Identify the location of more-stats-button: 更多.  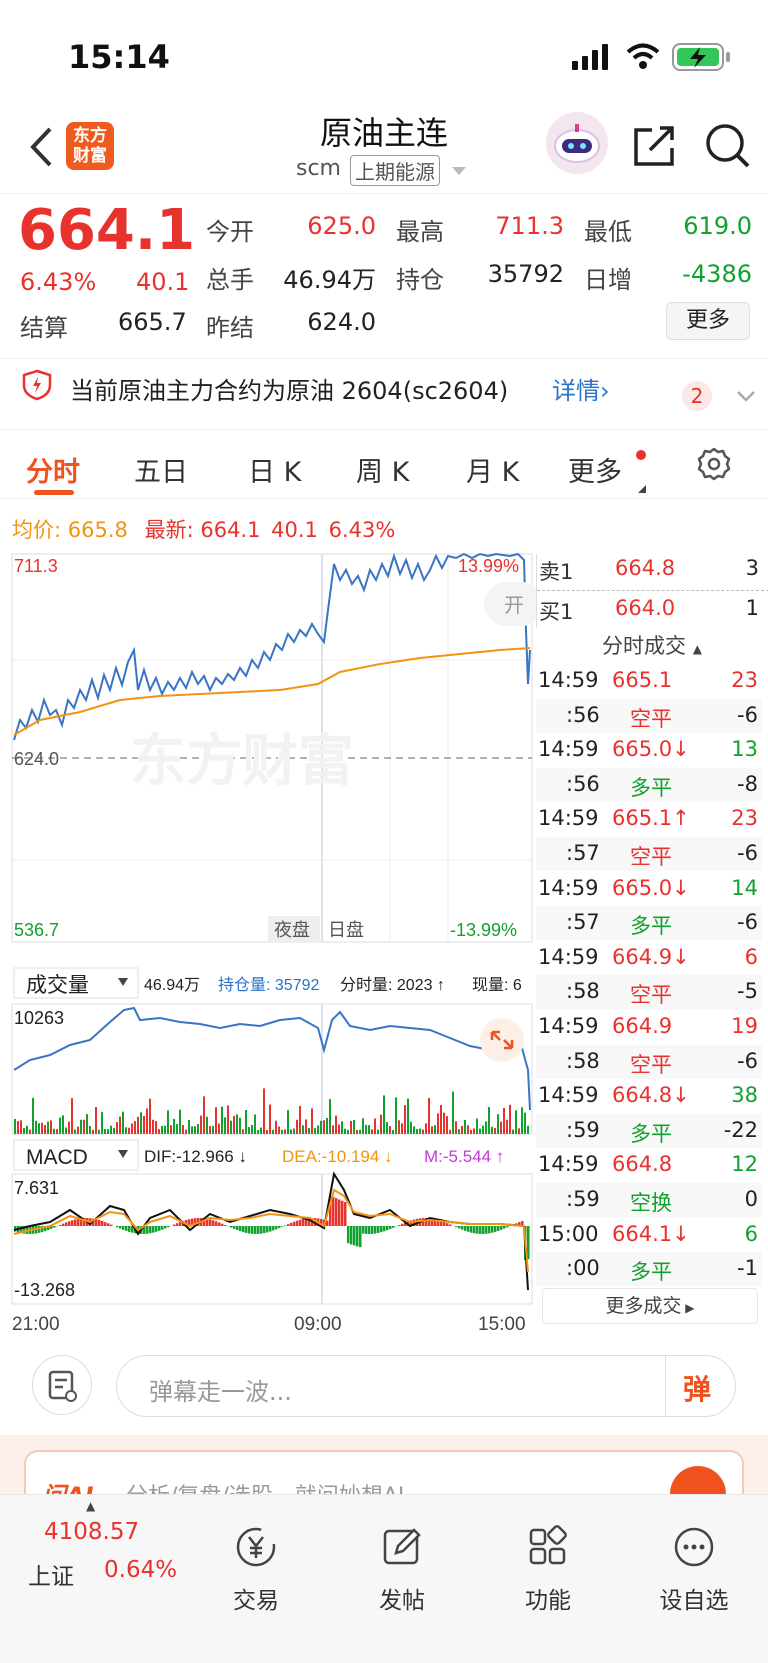
(708, 321).